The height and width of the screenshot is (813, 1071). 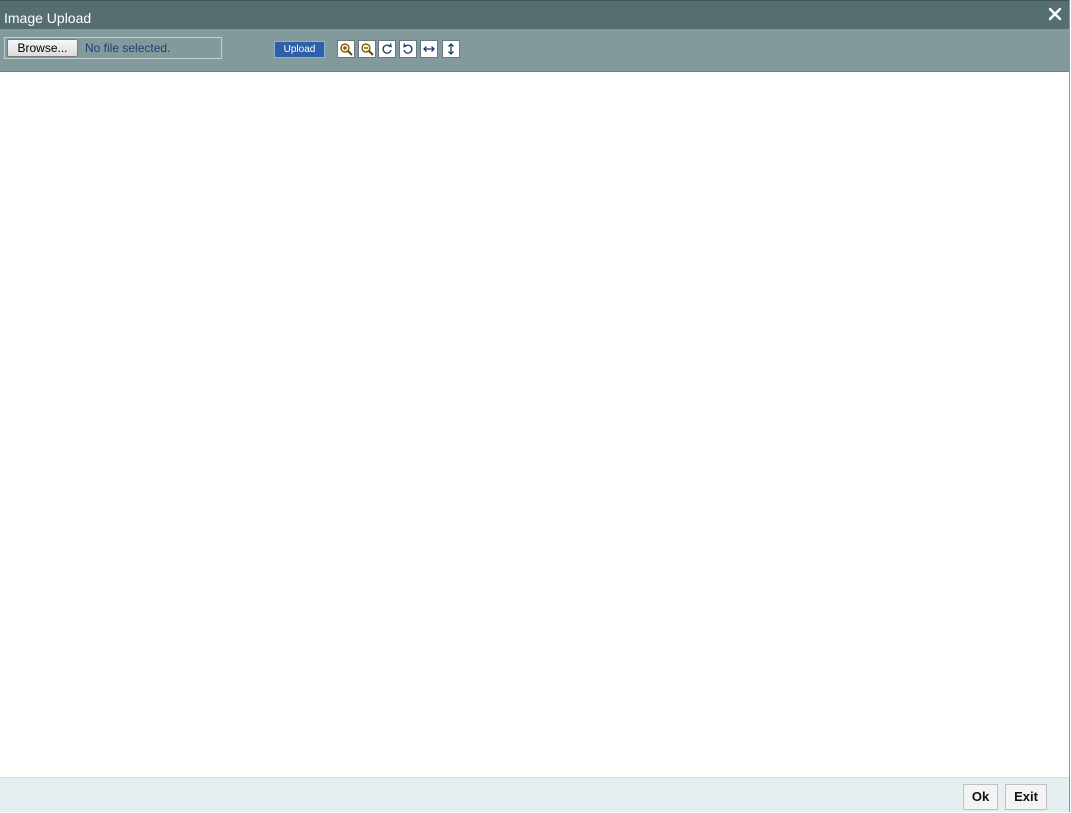 What do you see at coordinates (534, 14) in the screenshot?
I see `title-bar: Image Upload` at bounding box center [534, 14].